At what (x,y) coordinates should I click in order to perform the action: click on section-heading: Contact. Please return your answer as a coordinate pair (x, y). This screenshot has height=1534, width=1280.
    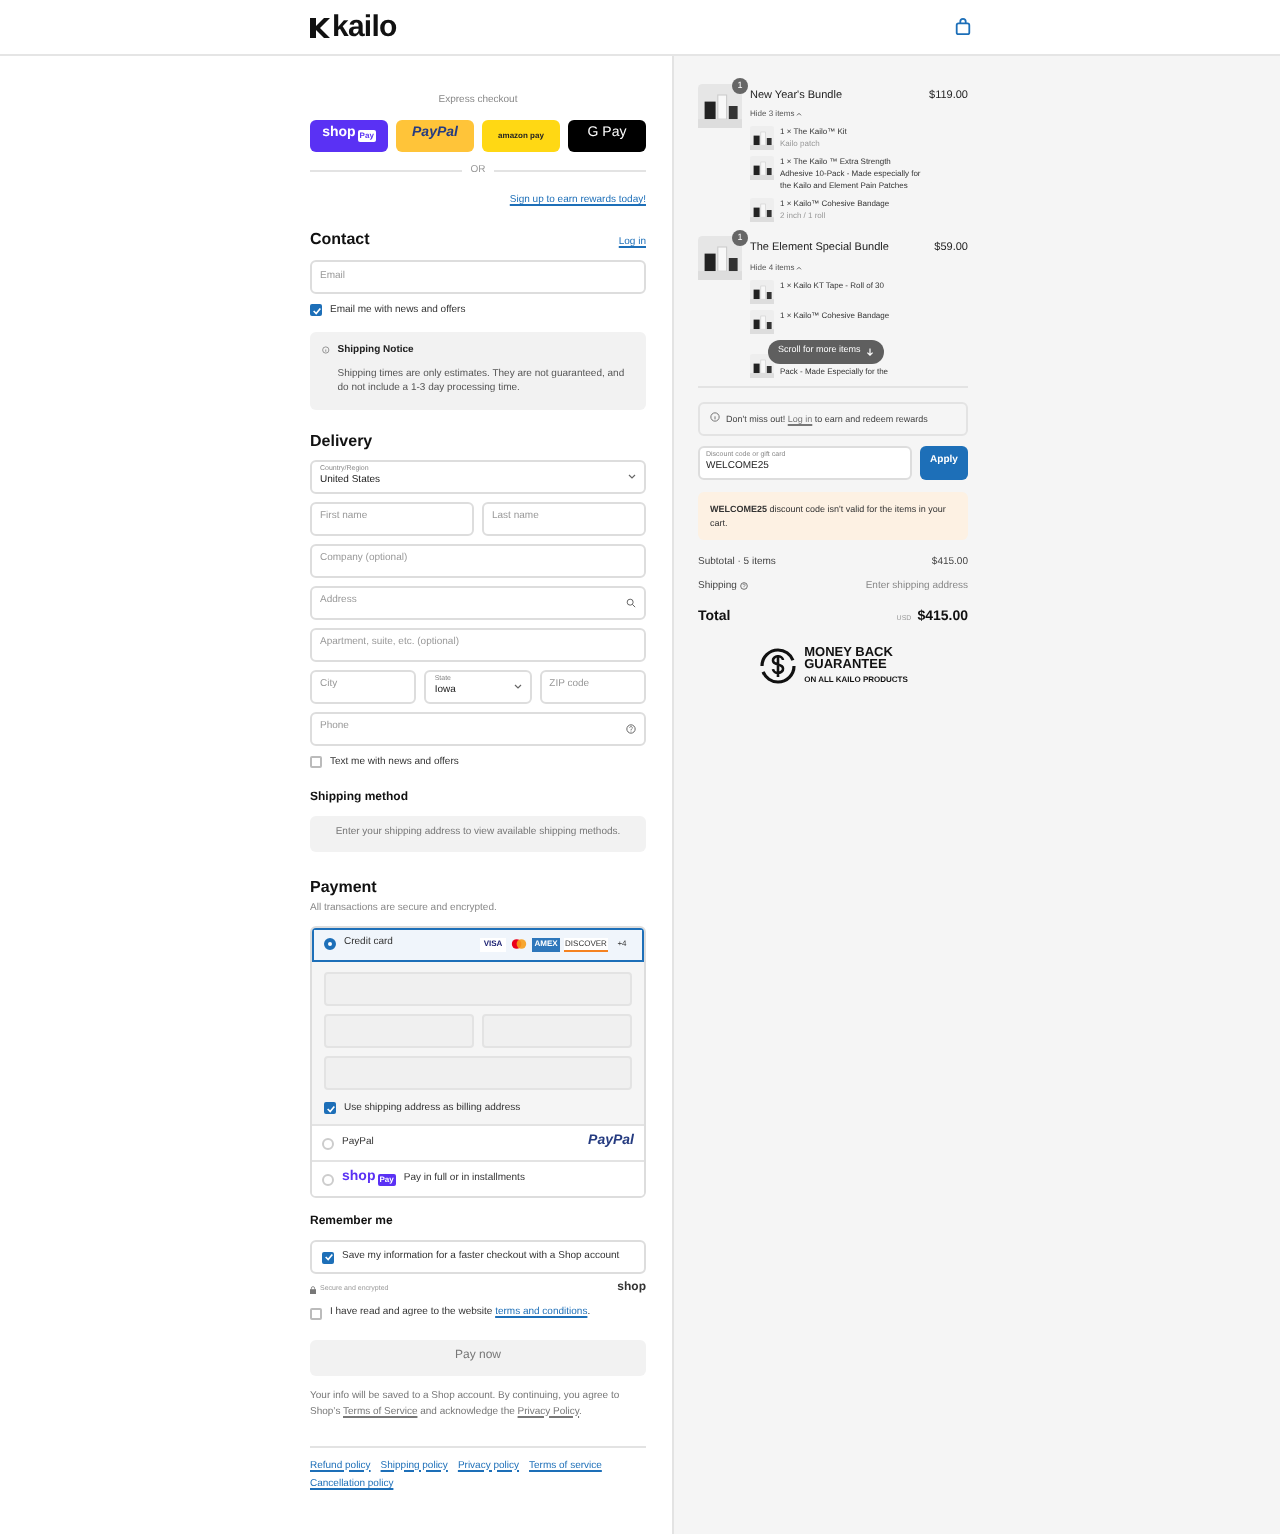
    Looking at the image, I should click on (340, 239).